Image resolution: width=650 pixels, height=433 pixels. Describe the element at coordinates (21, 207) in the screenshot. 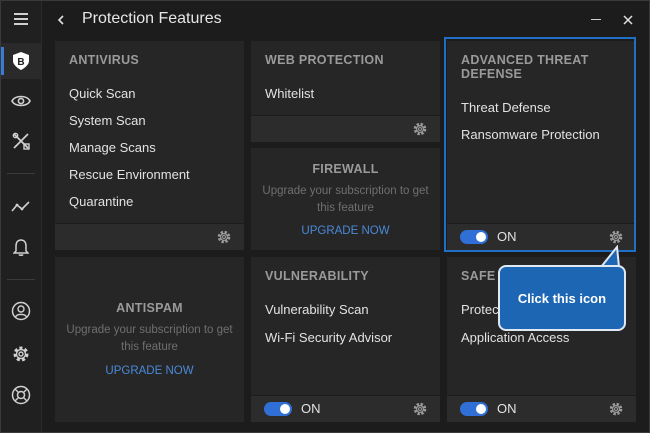

I see `activity-icon` at that location.